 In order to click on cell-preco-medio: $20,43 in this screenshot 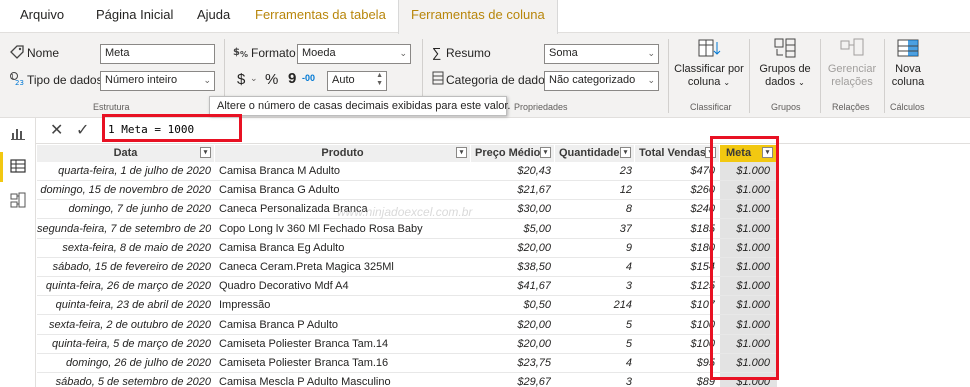, I will do `click(511, 171)`.